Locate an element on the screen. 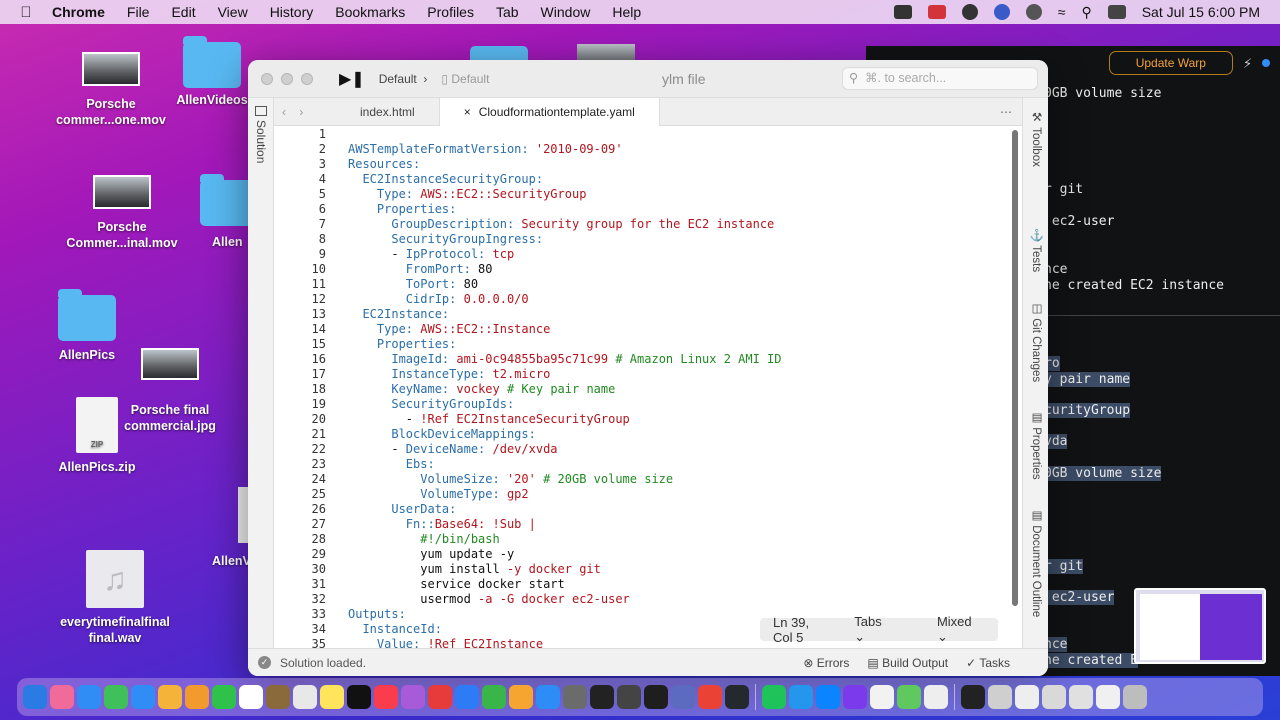 This screenshot has width=1280, height=720. document-outline-panel-tab: ▤ Document Outline is located at coordinates (1036, 562).